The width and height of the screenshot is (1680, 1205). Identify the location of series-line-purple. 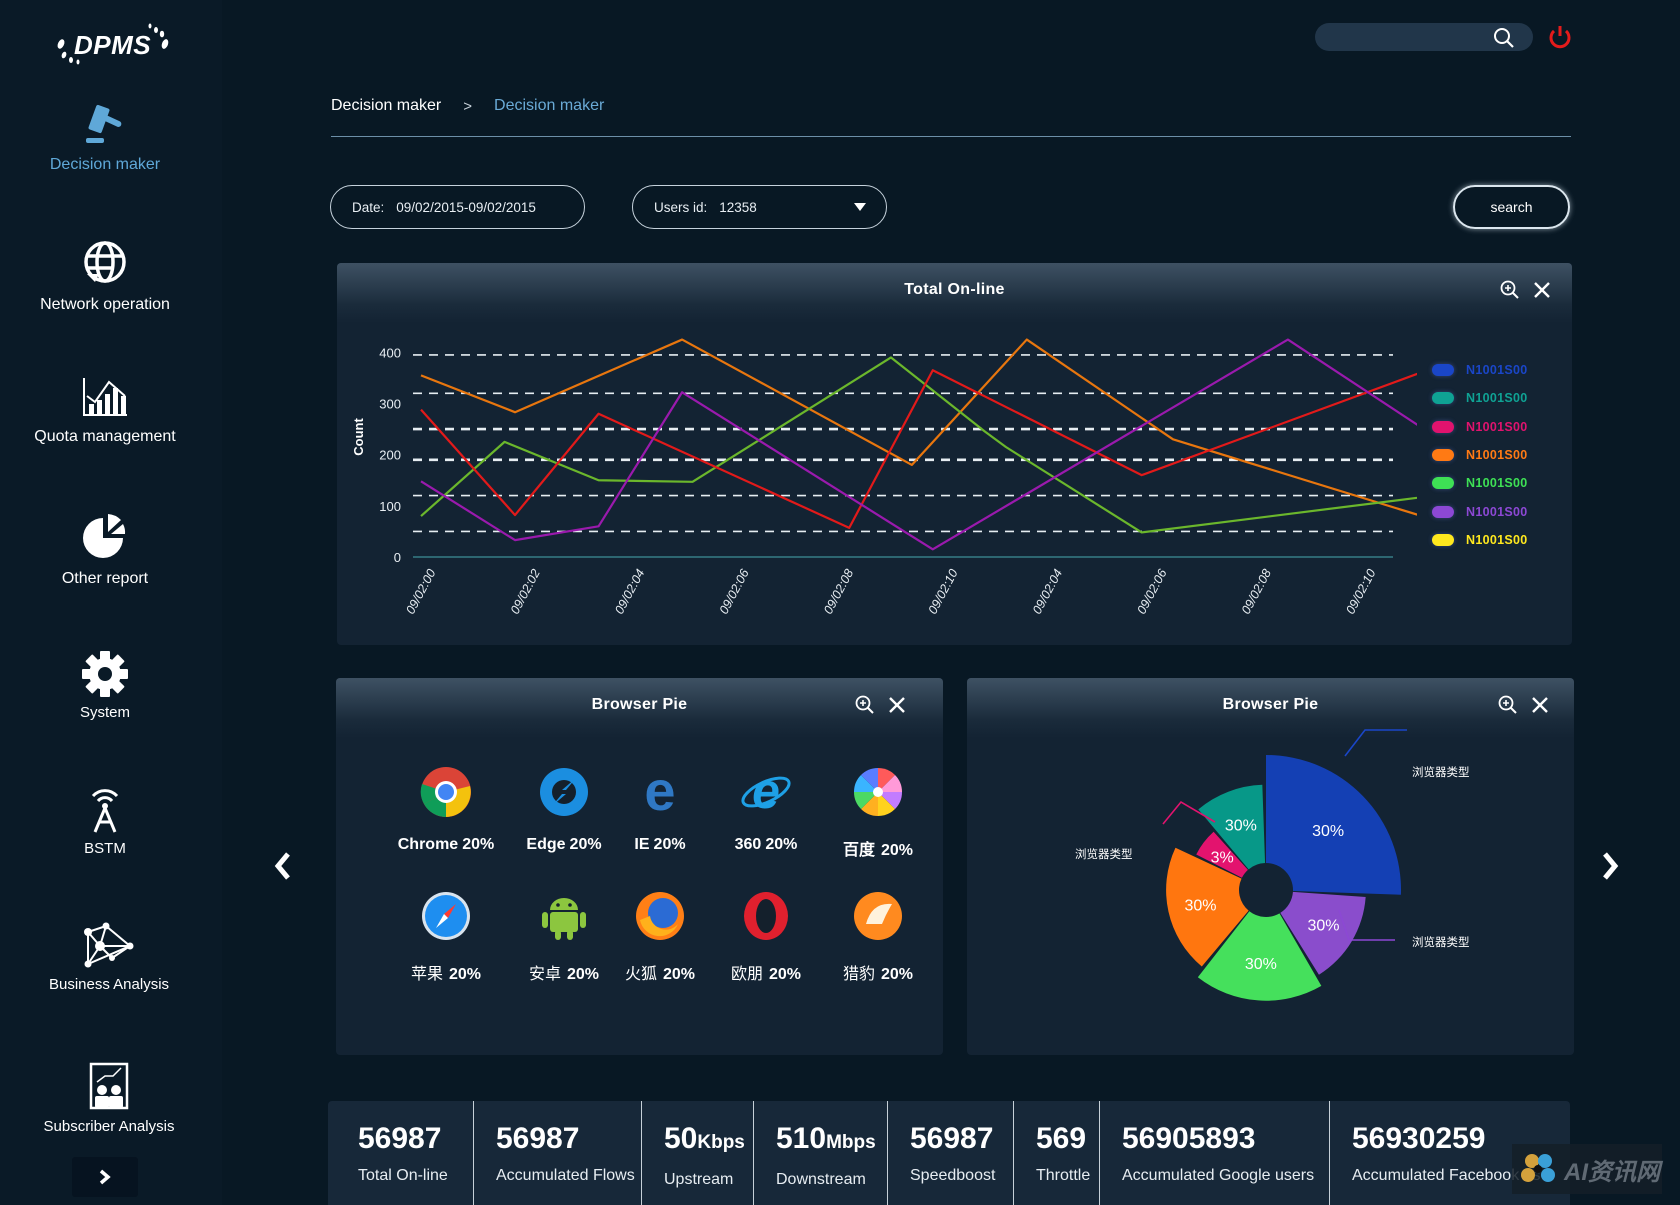
(918, 444).